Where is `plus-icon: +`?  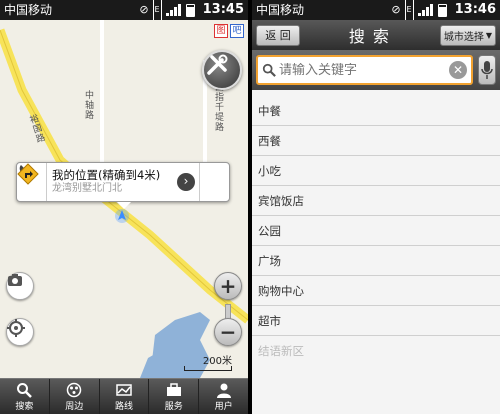
plus-icon: + is located at coordinates (228, 286).